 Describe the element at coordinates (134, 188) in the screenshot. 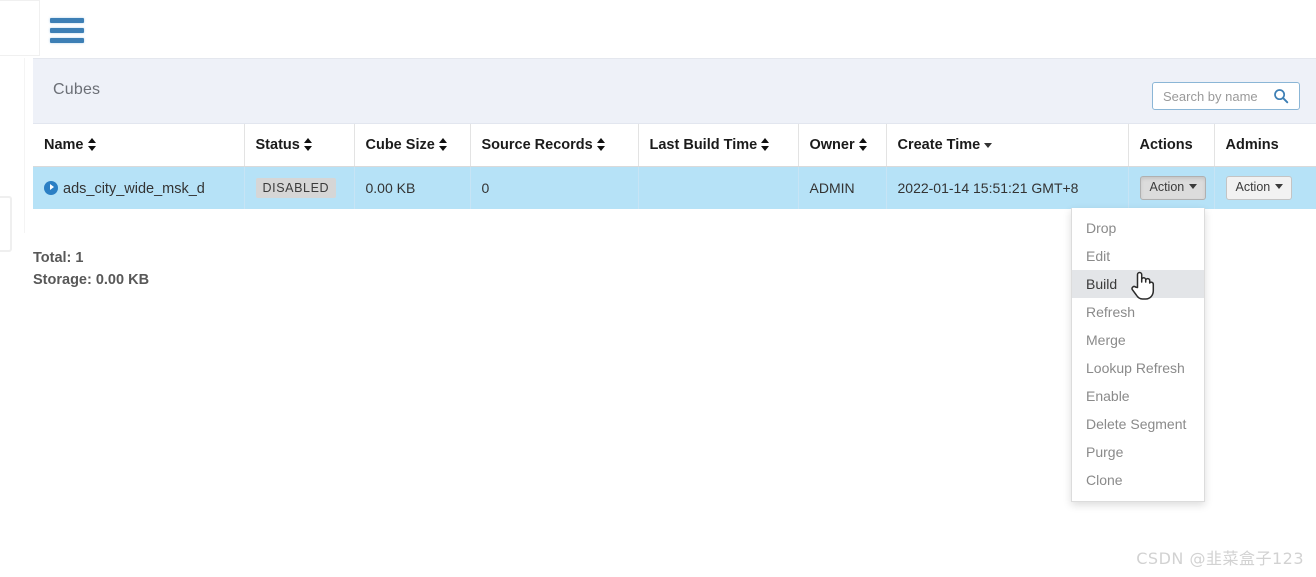

I see `cube-name: ads_city_wide_msk_d` at that location.